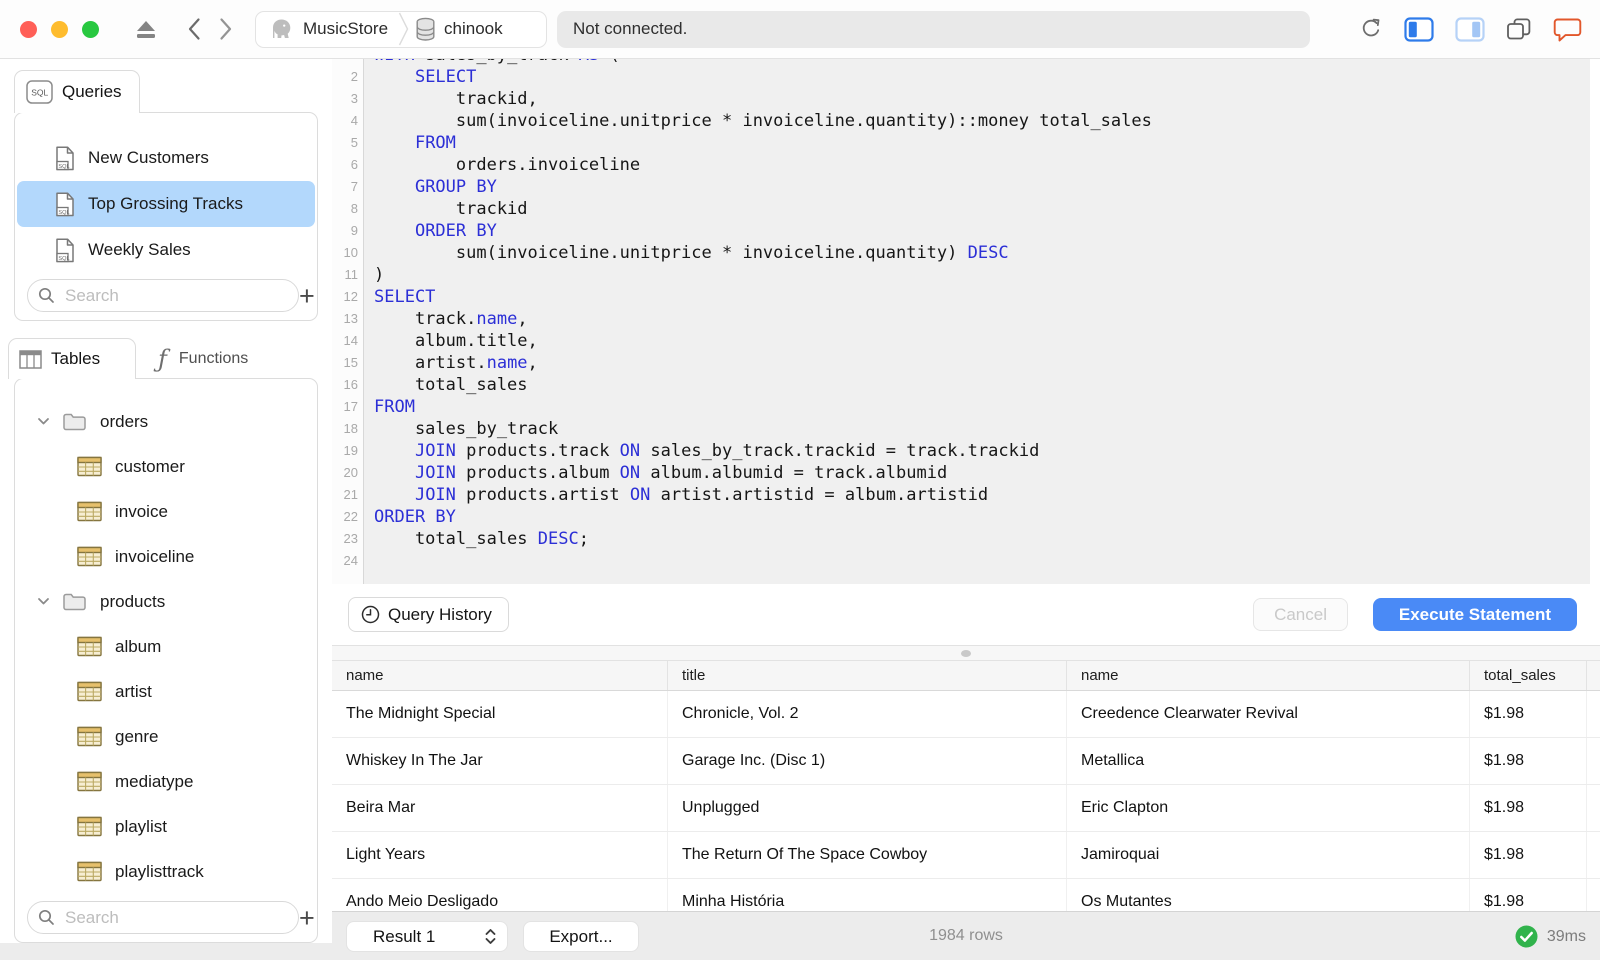 The image size is (1600, 960). I want to click on code-line: trackid, so click(981, 209).